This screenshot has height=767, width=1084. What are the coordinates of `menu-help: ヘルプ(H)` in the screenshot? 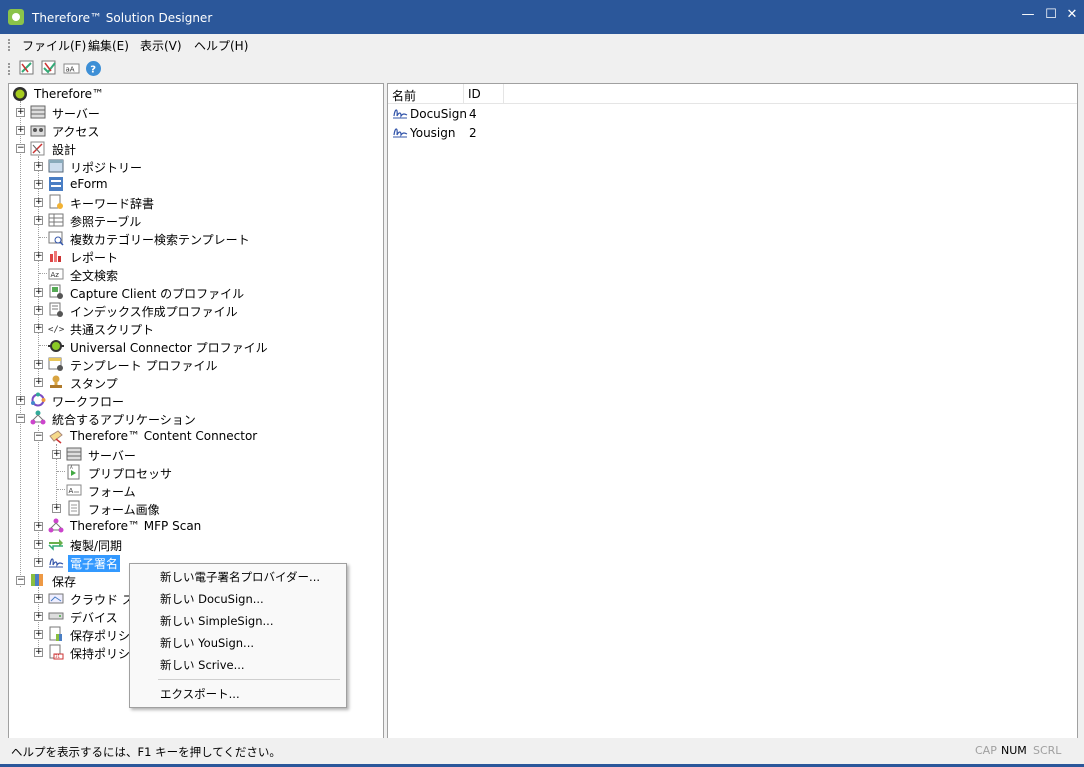 It's located at (221, 45).